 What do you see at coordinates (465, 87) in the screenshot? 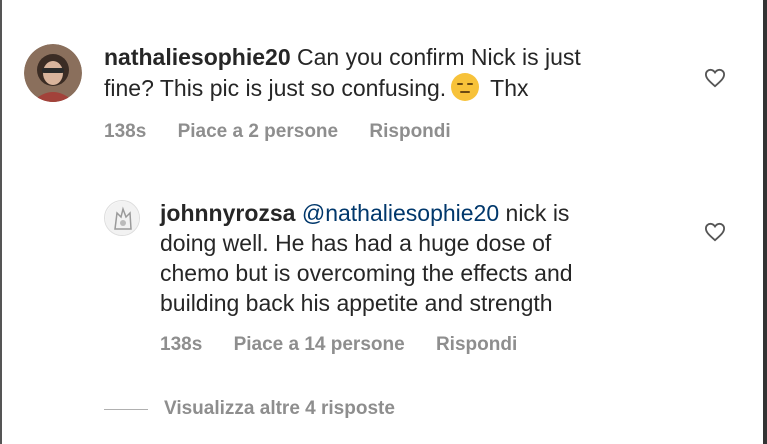
I see `expressionless-face-emoji` at bounding box center [465, 87].